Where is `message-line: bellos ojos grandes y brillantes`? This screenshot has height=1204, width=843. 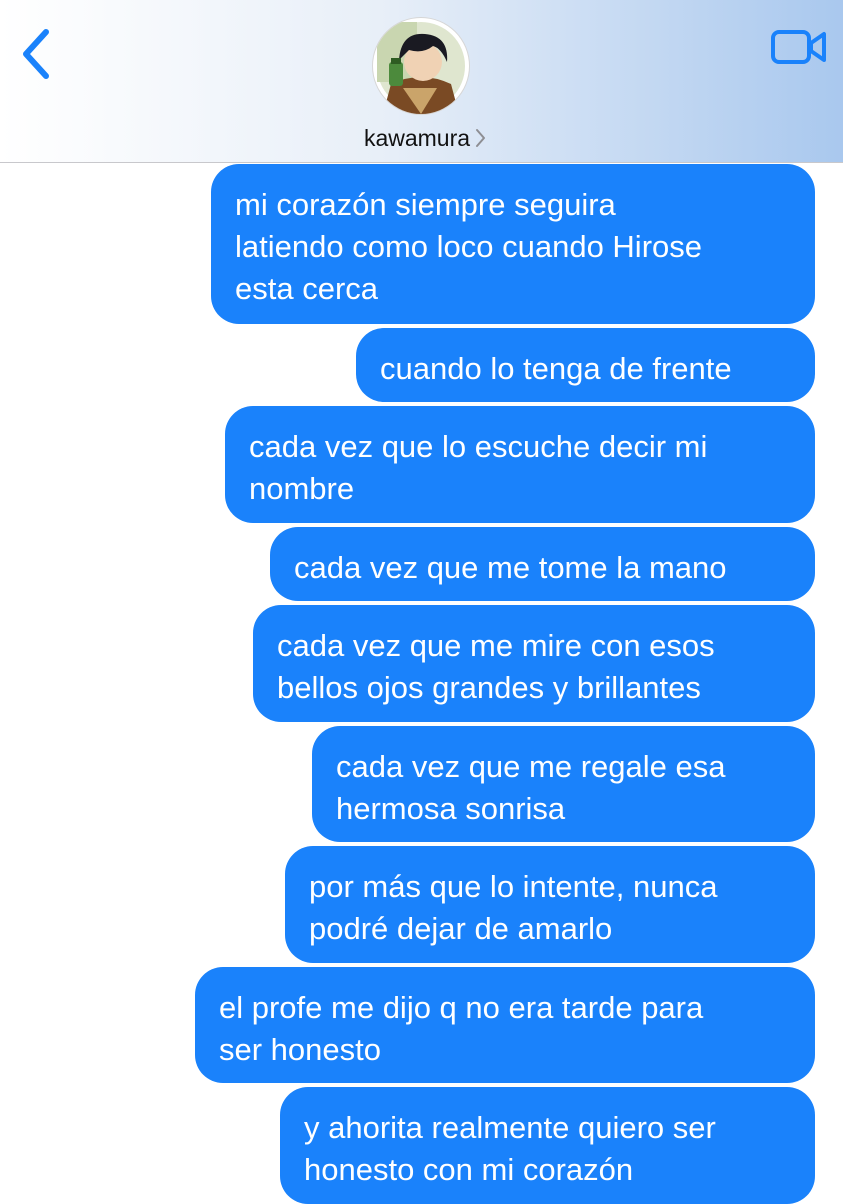
message-line: bellos ojos grandes y brillantes is located at coordinates (489, 687).